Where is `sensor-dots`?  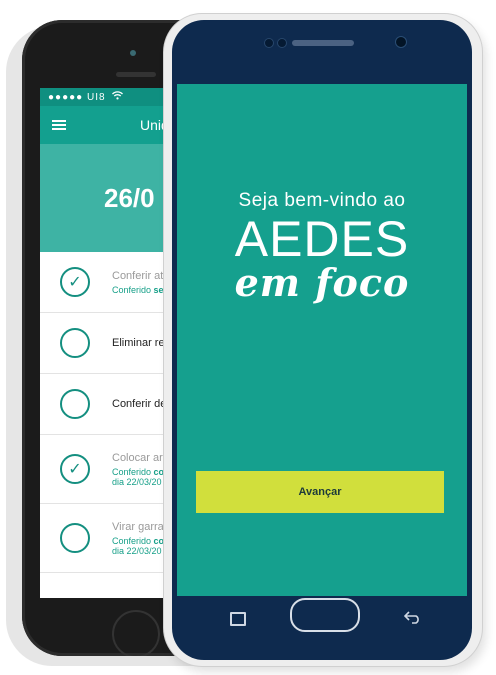
sensor-dots is located at coordinates (275, 43).